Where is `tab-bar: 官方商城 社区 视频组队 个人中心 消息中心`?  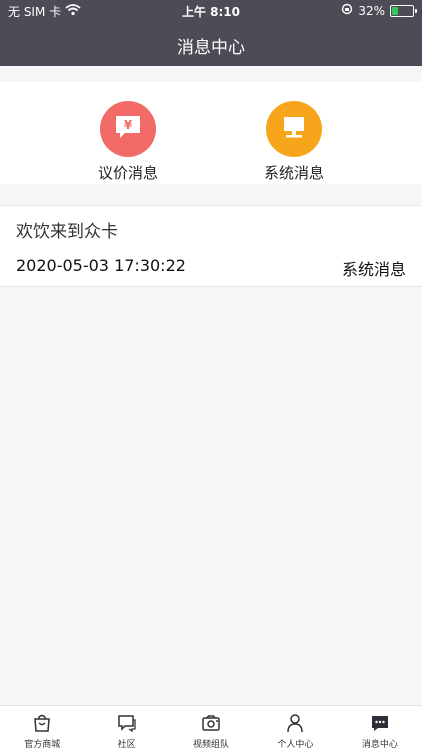 tab-bar: 官方商城 社区 视频组队 个人中心 消息中心 is located at coordinates (211, 727).